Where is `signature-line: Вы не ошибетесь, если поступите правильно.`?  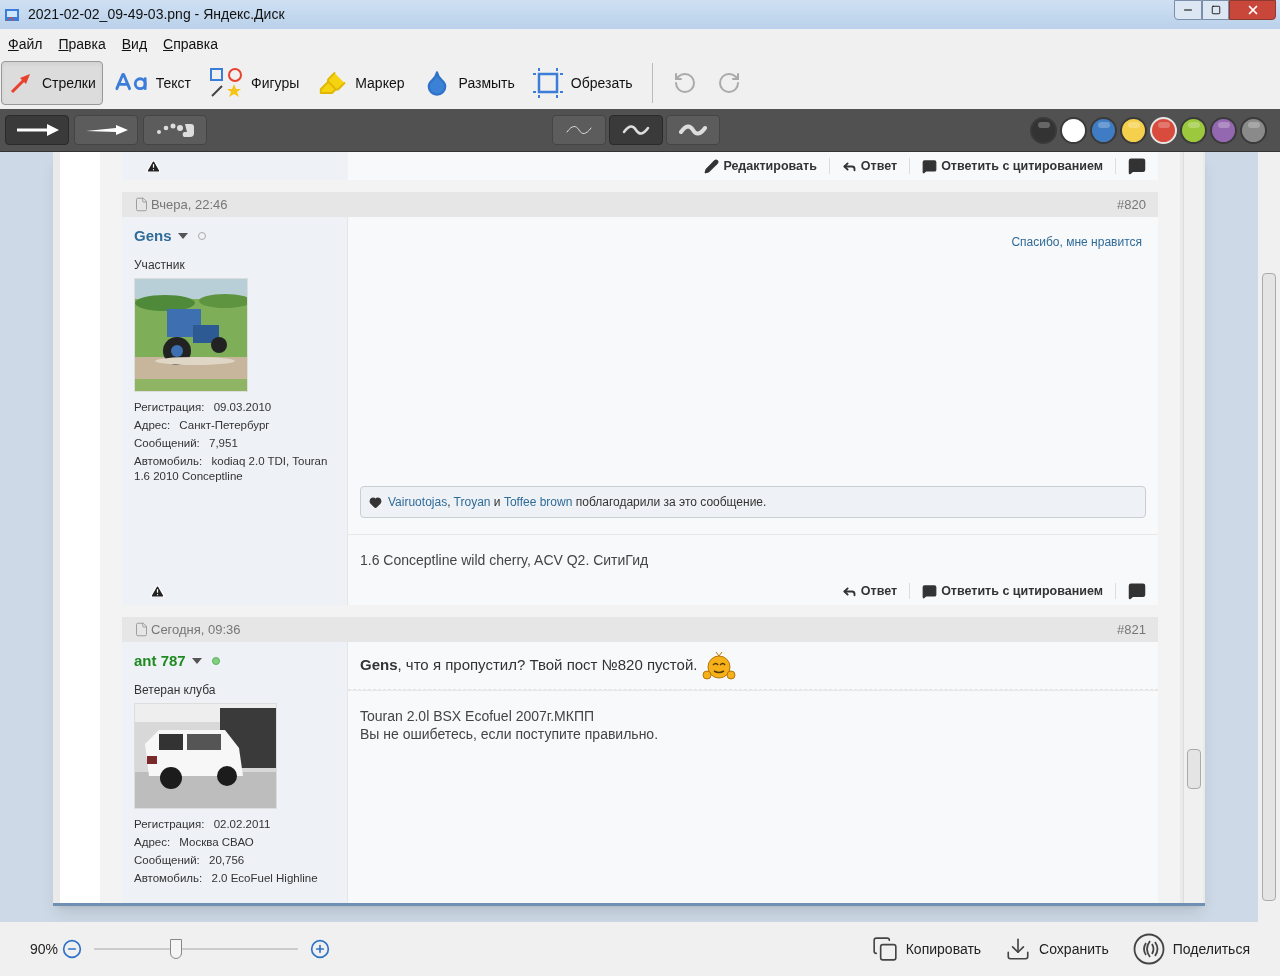 signature-line: Вы не ошибетесь, если поступите правильно. is located at coordinates (510, 734).